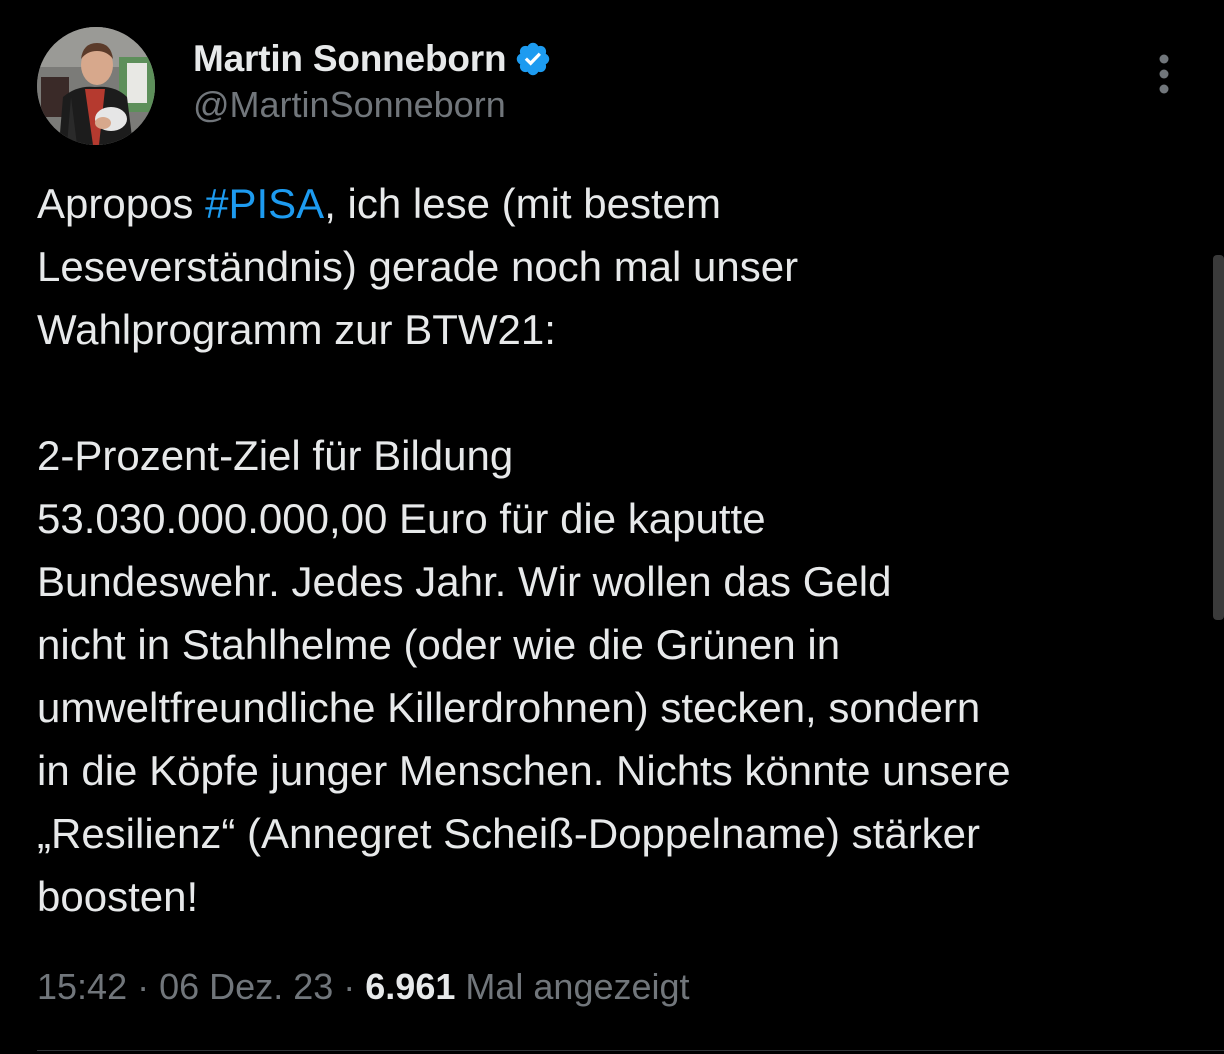  Describe the element at coordinates (533, 59) in the screenshot. I see `verified-badge-icon` at that location.